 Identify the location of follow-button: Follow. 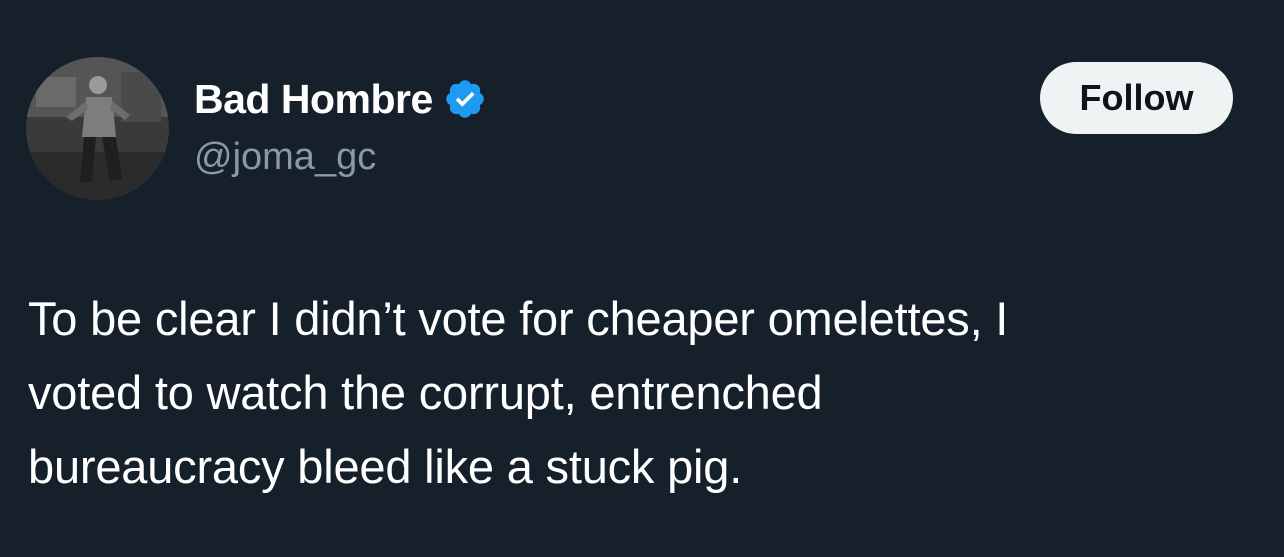
(1136, 98).